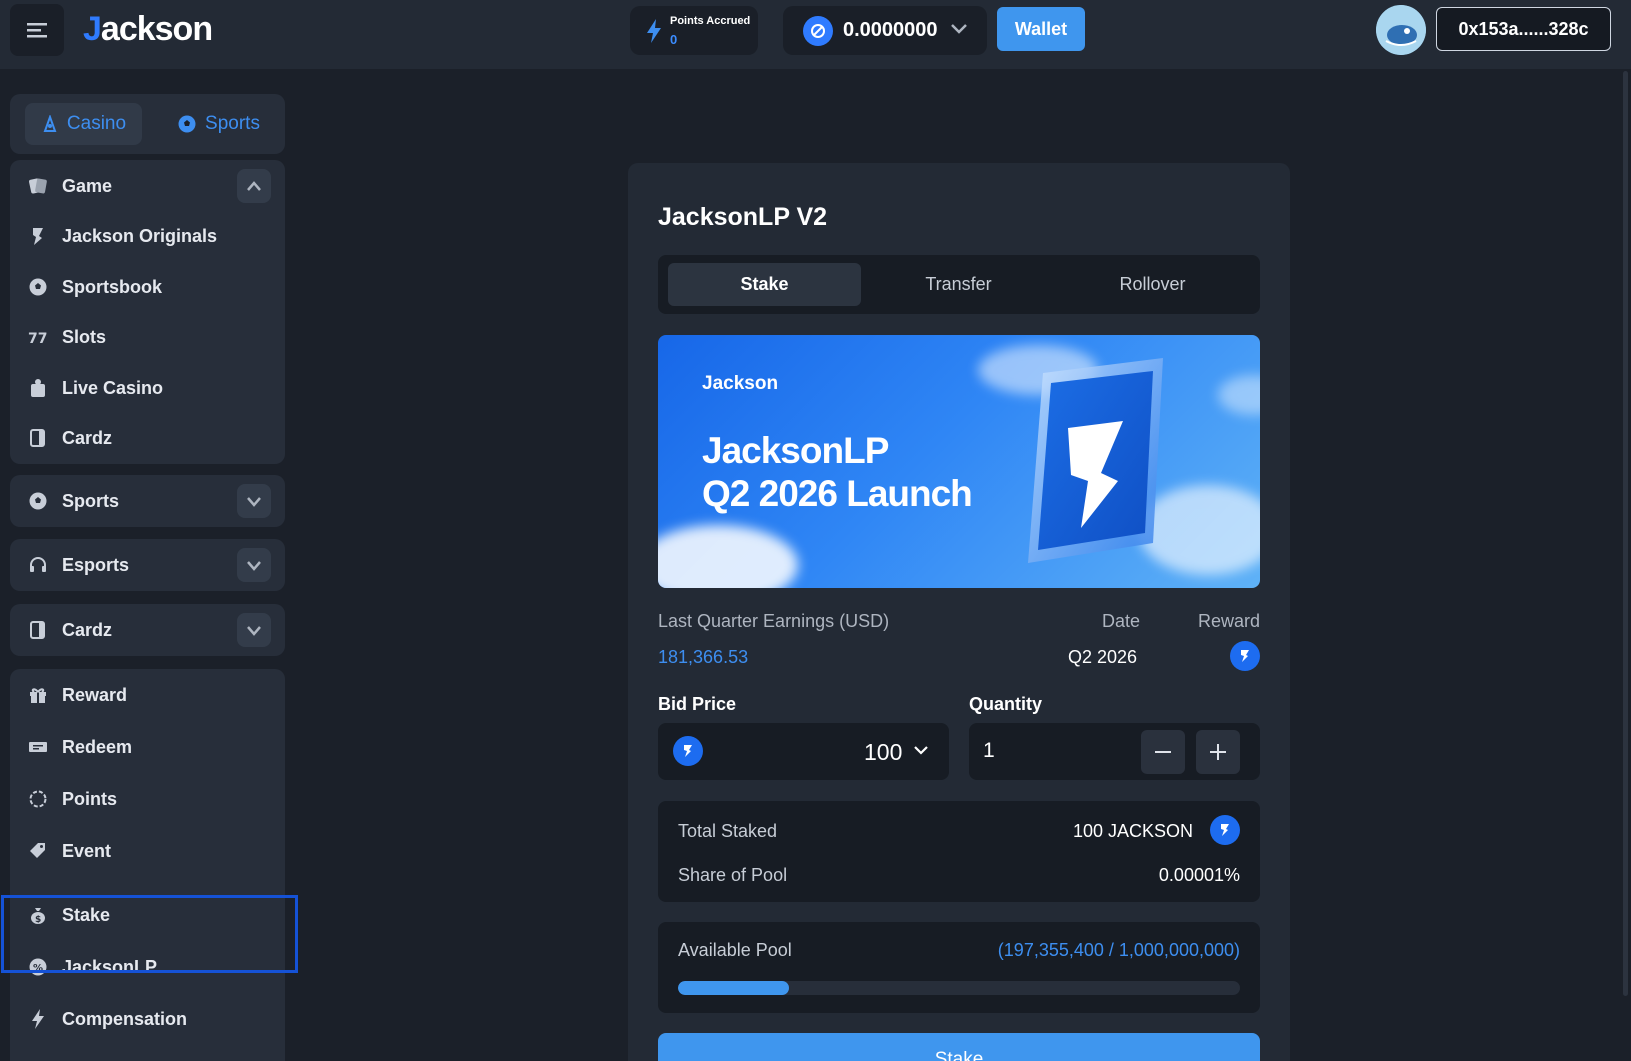  What do you see at coordinates (1121, 621) in the screenshot?
I see `date-label: Date` at bounding box center [1121, 621].